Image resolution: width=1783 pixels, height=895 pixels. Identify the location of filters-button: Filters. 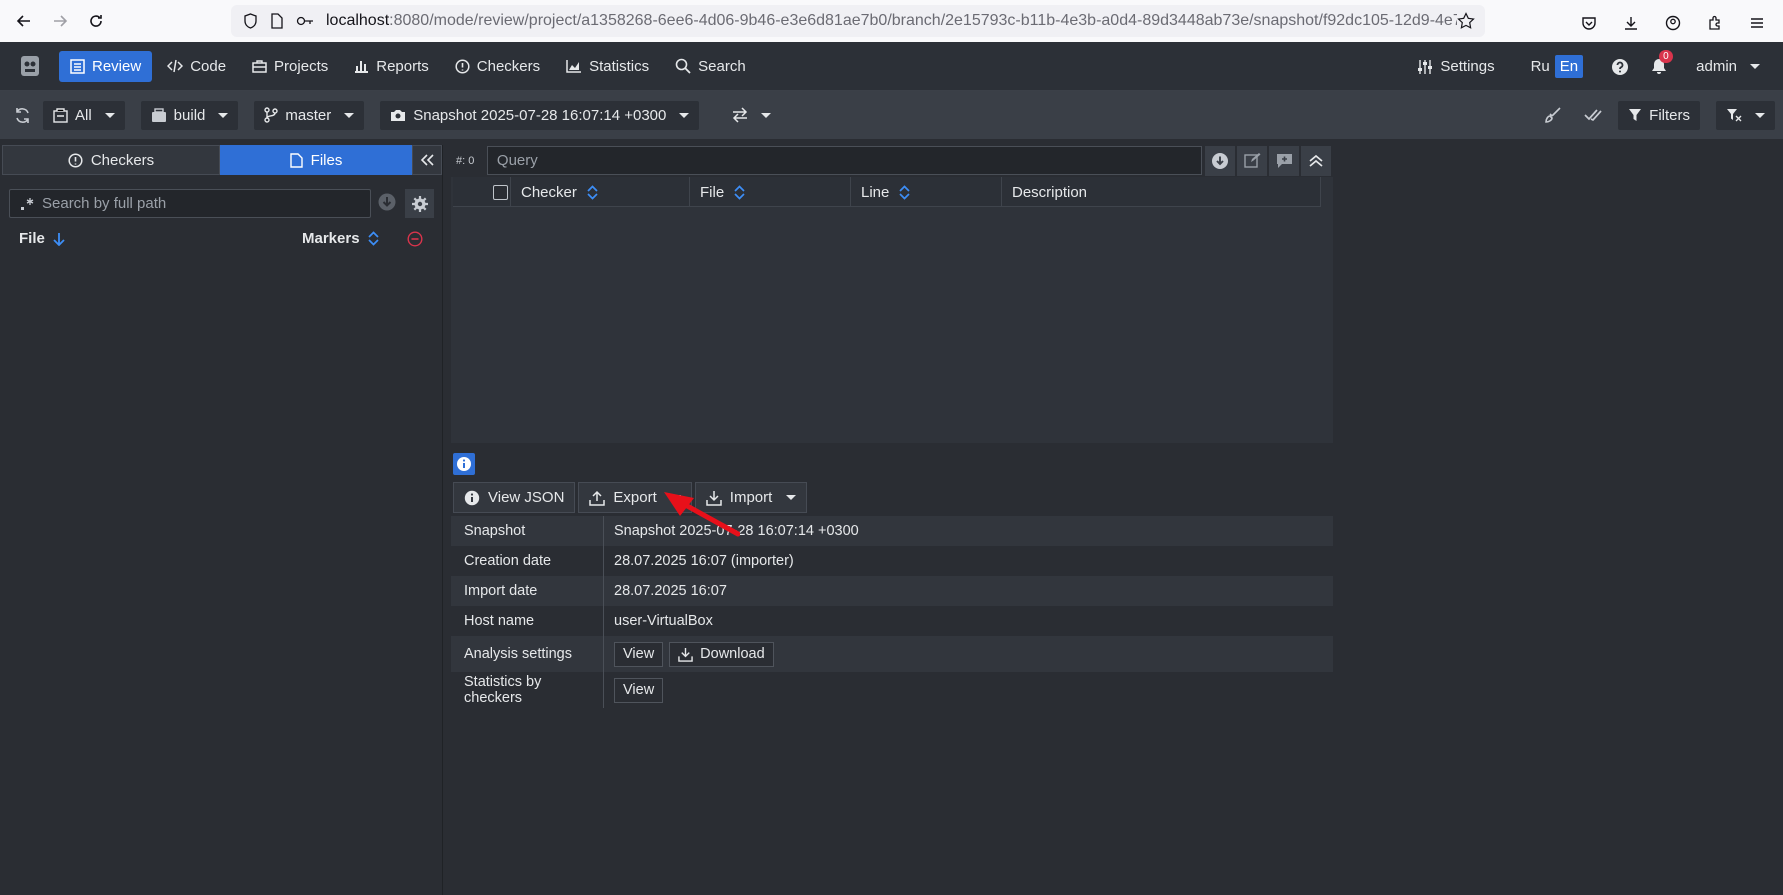
(1659, 115).